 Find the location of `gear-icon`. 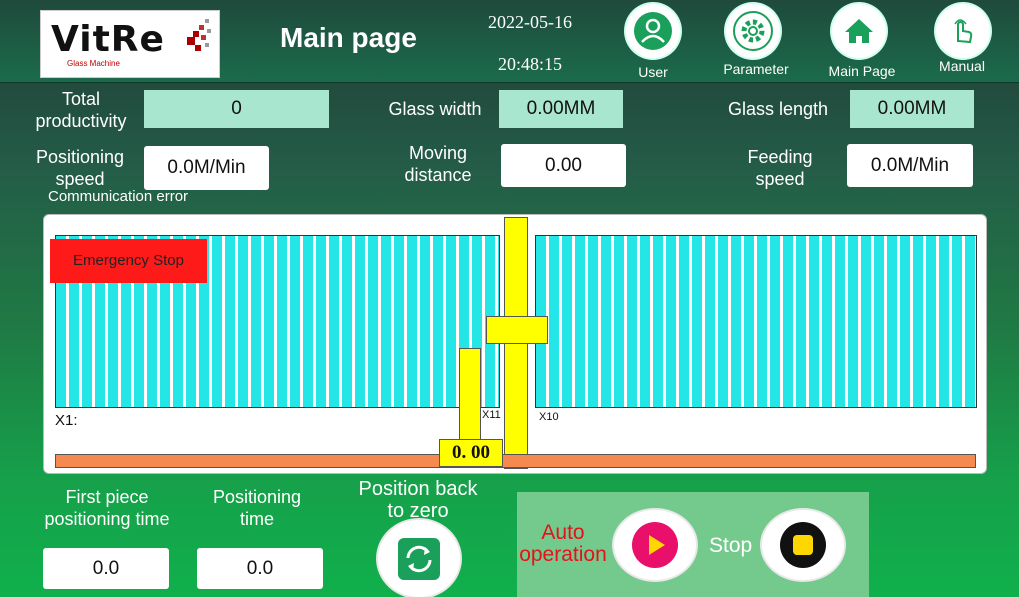

gear-icon is located at coordinates (753, 31).